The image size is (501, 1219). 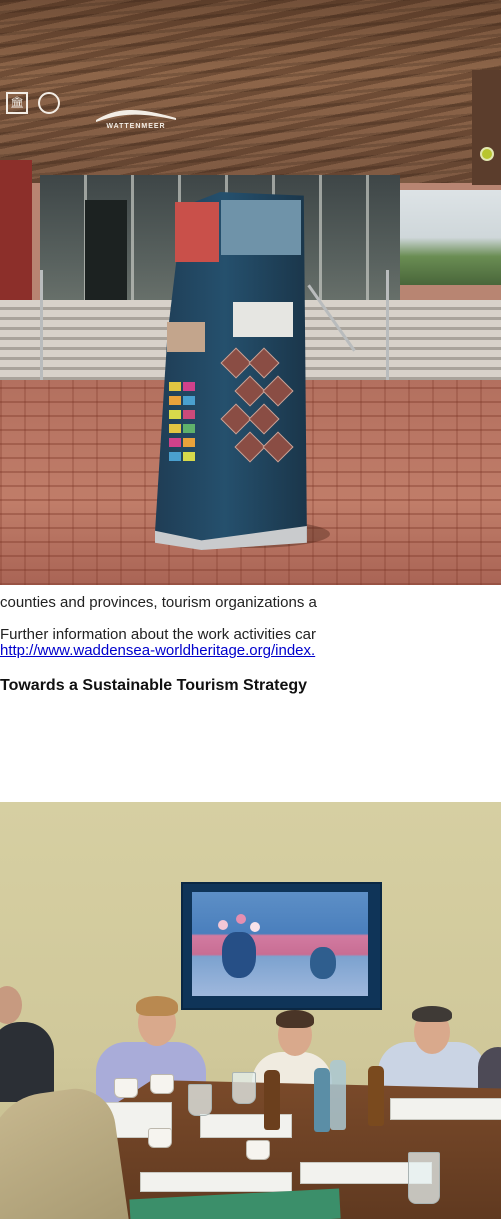 What do you see at coordinates (49, 103) in the screenshot?
I see `world-heritage-emblem-icon` at bounding box center [49, 103].